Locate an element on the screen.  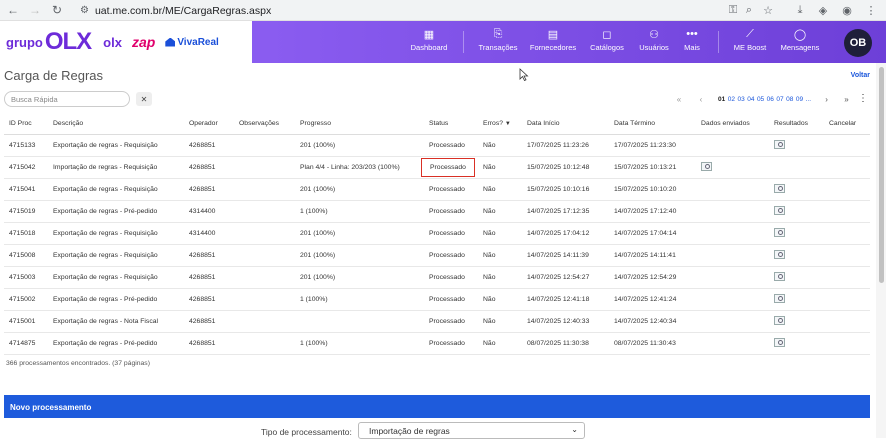
nav-mais: ••• Mais is located at coordinates (692, 43).